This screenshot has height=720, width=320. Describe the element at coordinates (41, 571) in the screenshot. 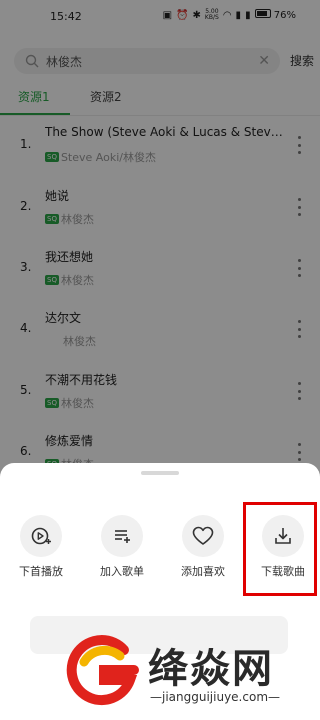

I see `play-next-label: 下首播放` at that location.